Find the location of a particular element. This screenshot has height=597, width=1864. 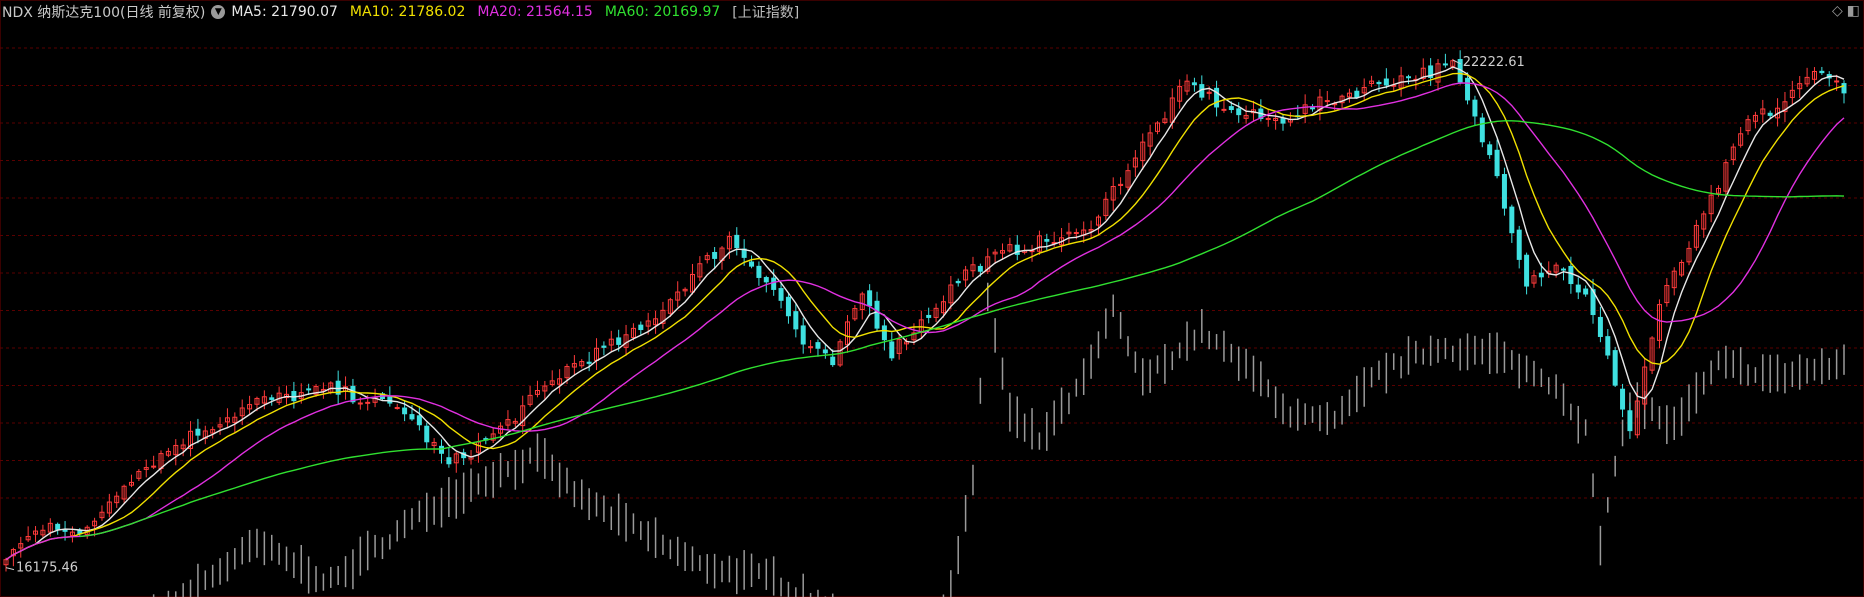

ma5-value: MA5: 21790.07 is located at coordinates (284, 12).